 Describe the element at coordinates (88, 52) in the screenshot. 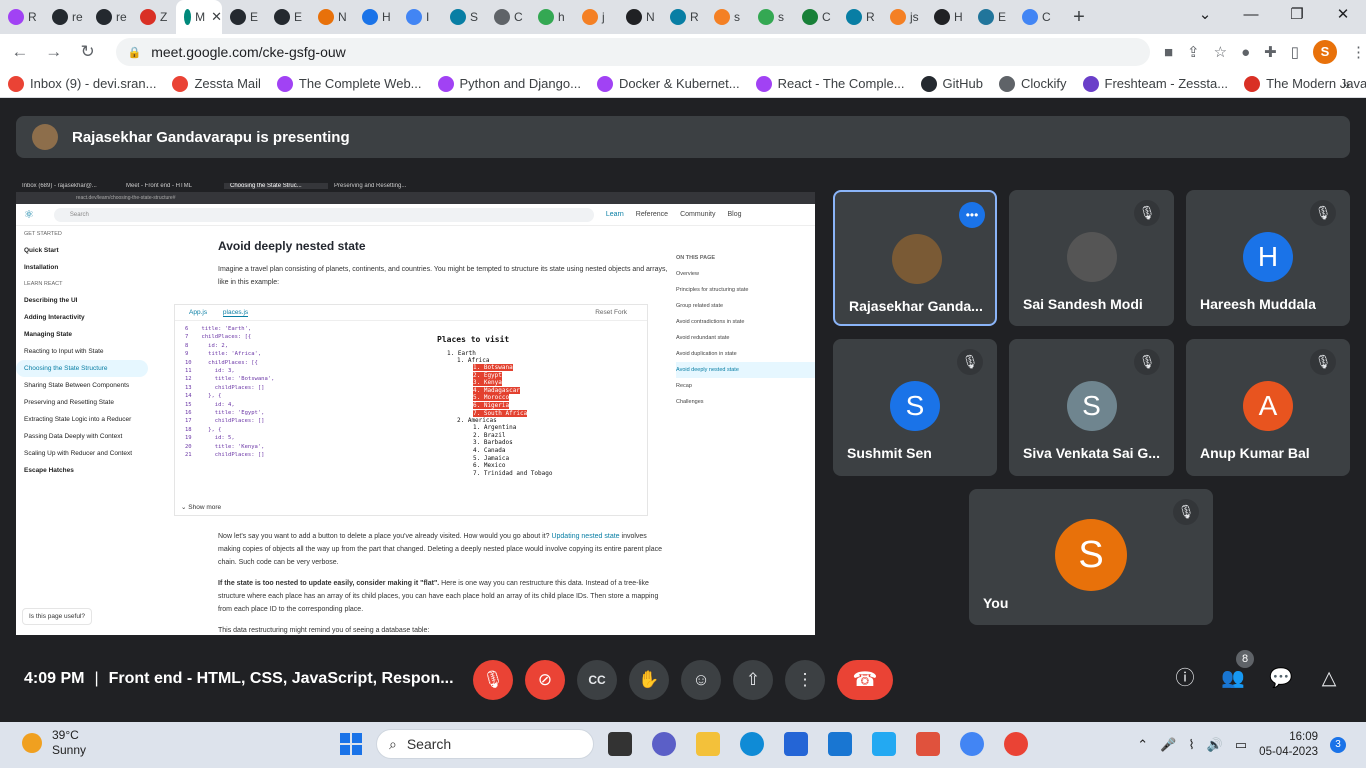

I see `reload-button: ↻` at that location.